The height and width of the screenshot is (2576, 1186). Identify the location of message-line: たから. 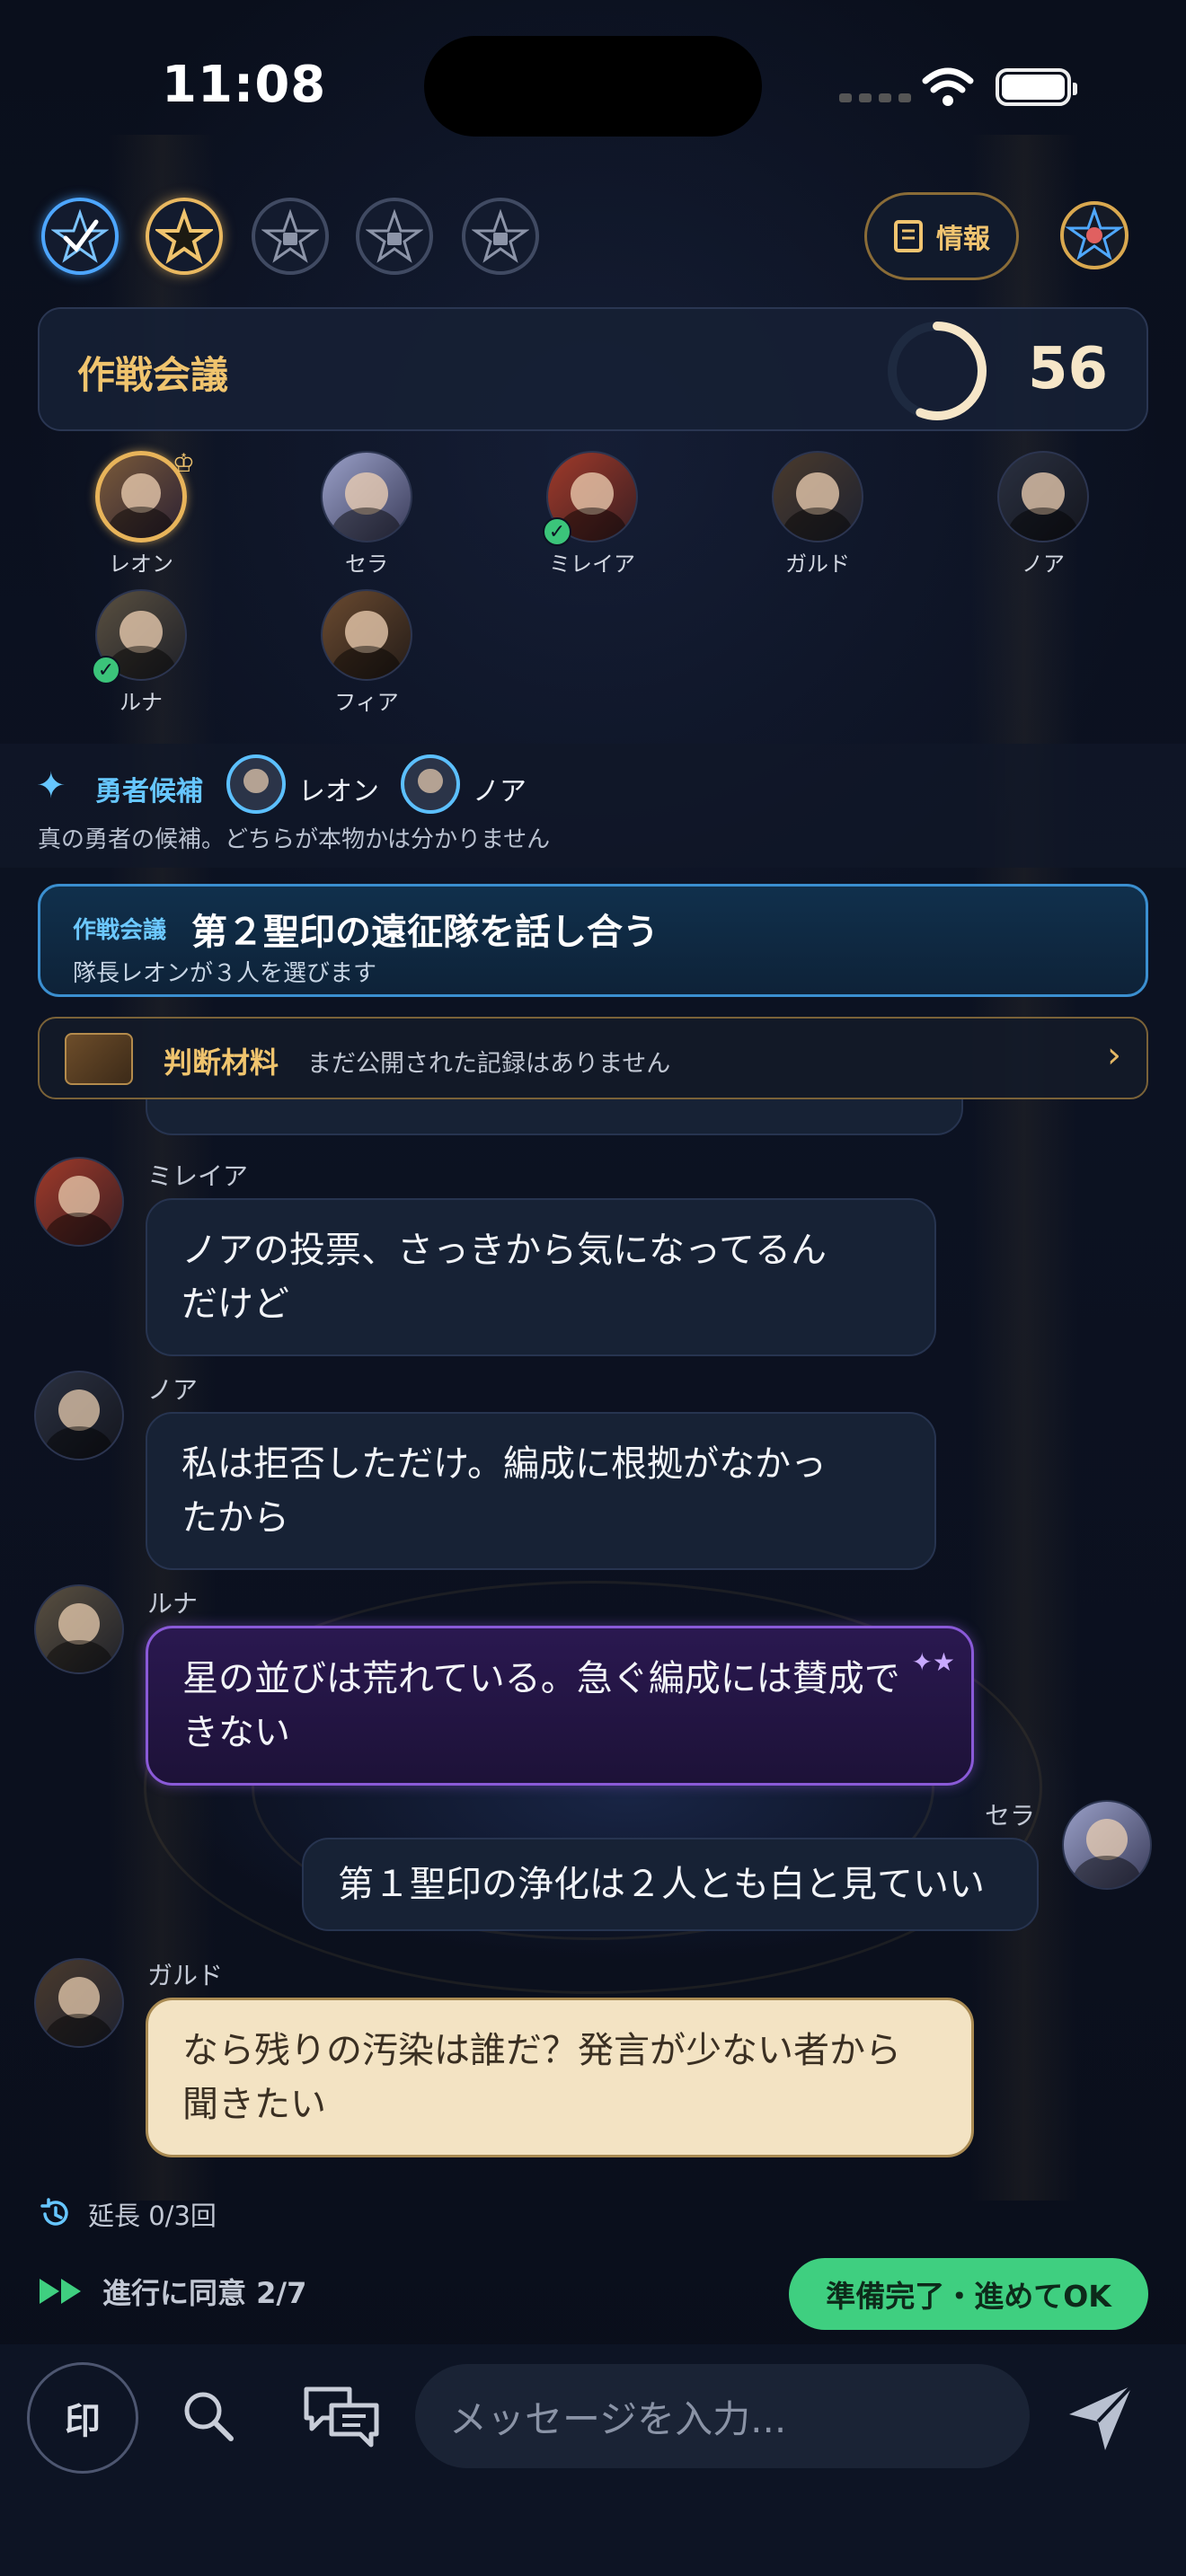
(235, 1518).